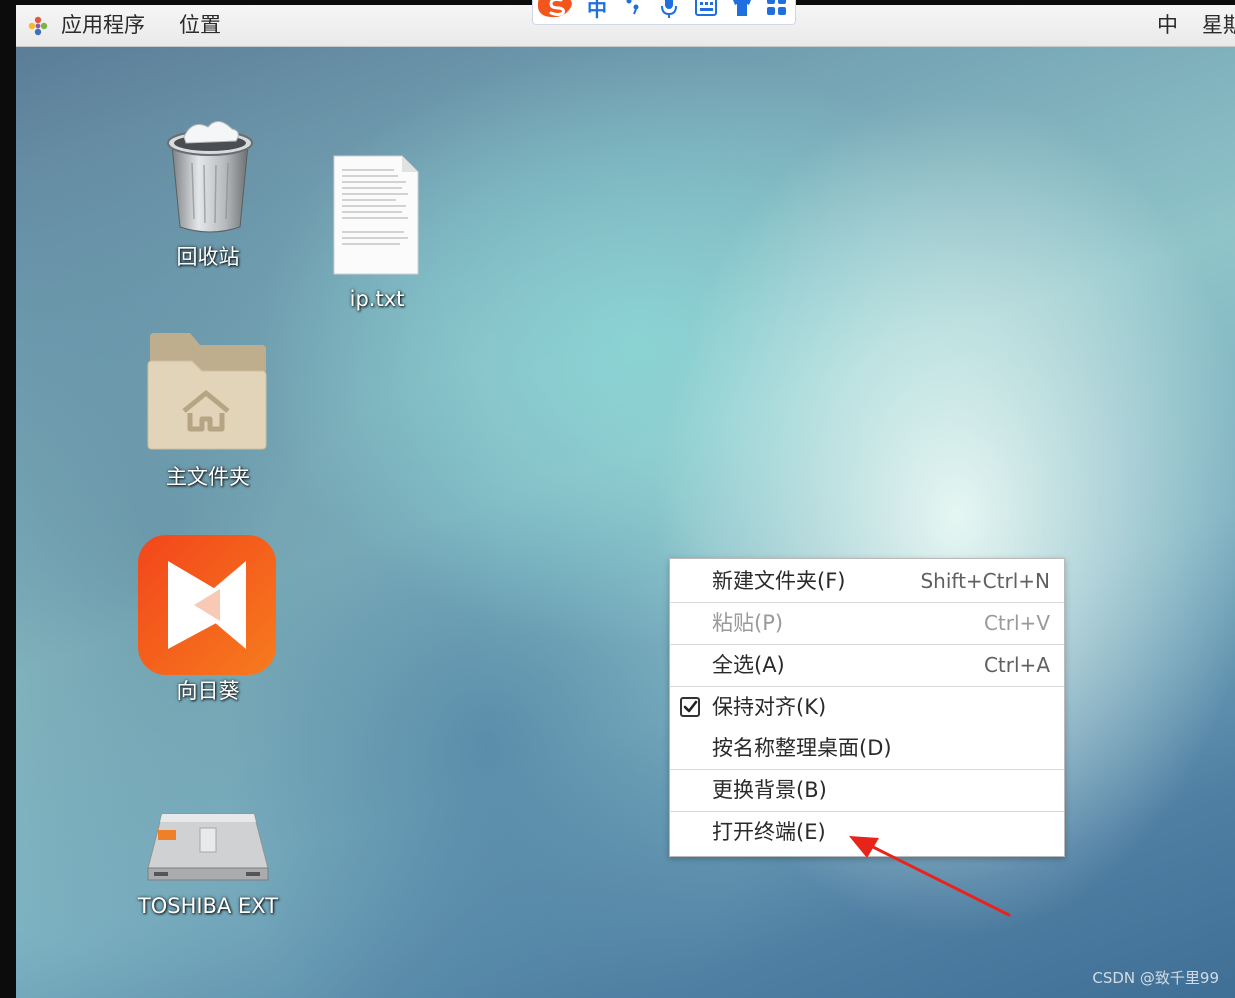 Image resolution: width=1235 pixels, height=998 pixels. I want to click on desktop-icon-sunlogin: 向日葵, so click(208, 620).